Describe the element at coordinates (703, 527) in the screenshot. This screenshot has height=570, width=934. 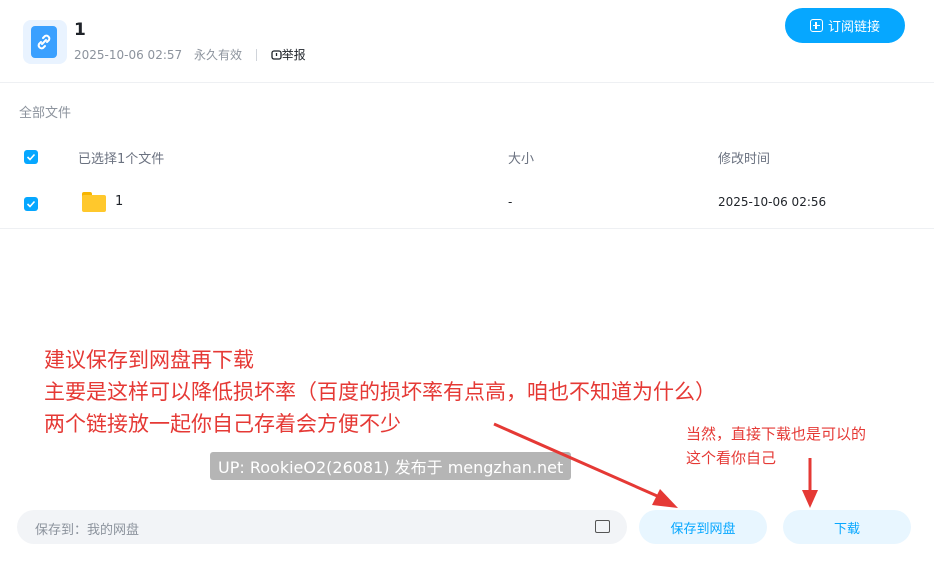
I see `save-to-drive-button: 保存到网盘` at that location.